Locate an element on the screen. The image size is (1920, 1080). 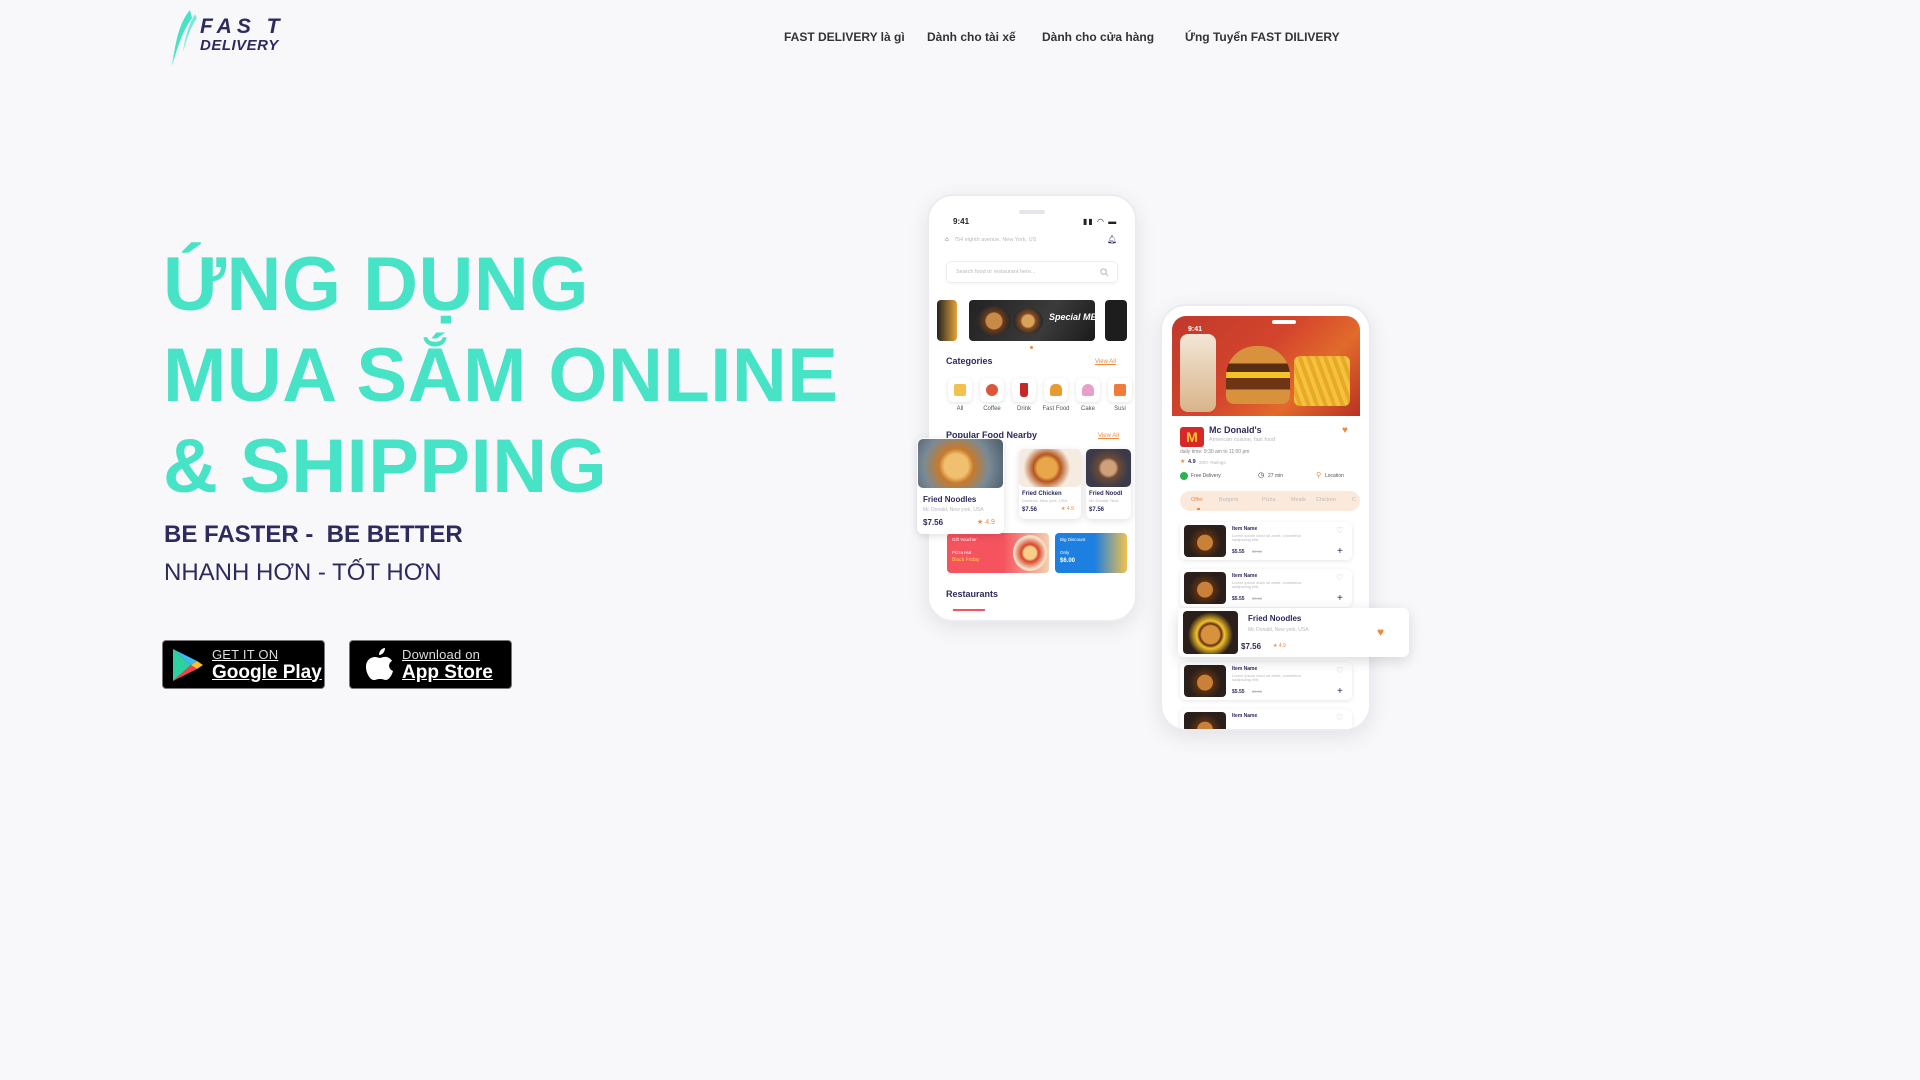
ratings-count: 200+ Ratings is located at coordinates (1212, 462).